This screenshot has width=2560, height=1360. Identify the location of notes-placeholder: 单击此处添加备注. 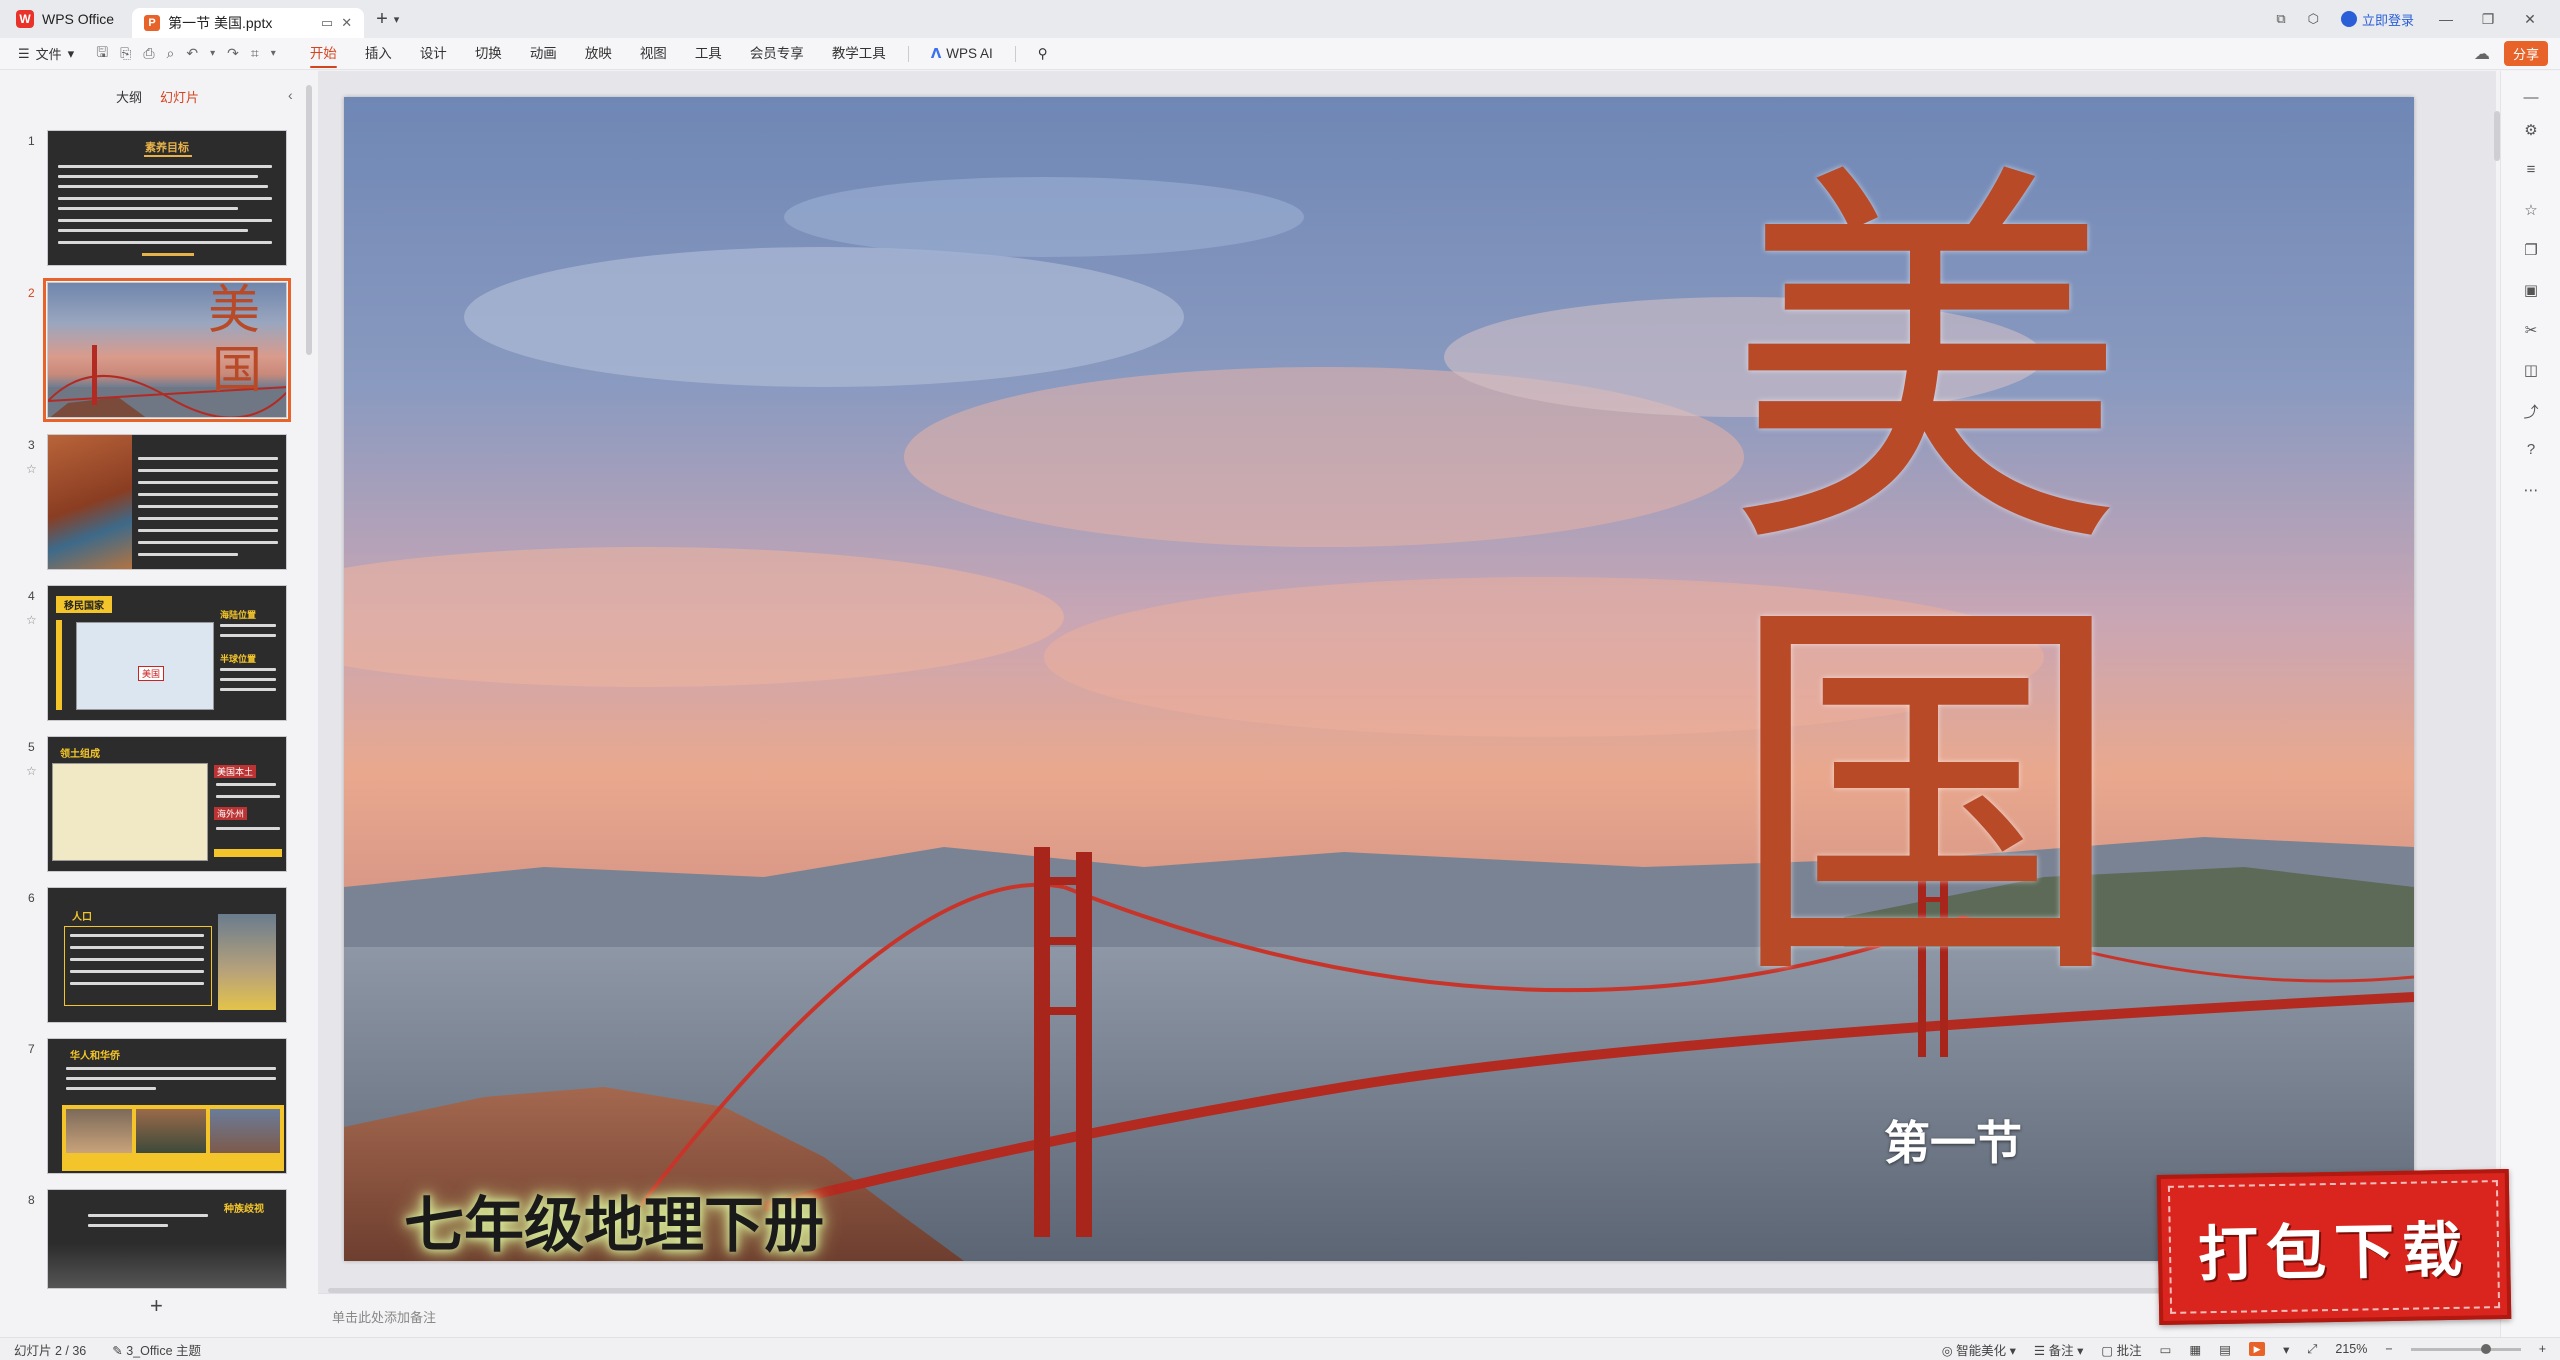
(384, 1316).